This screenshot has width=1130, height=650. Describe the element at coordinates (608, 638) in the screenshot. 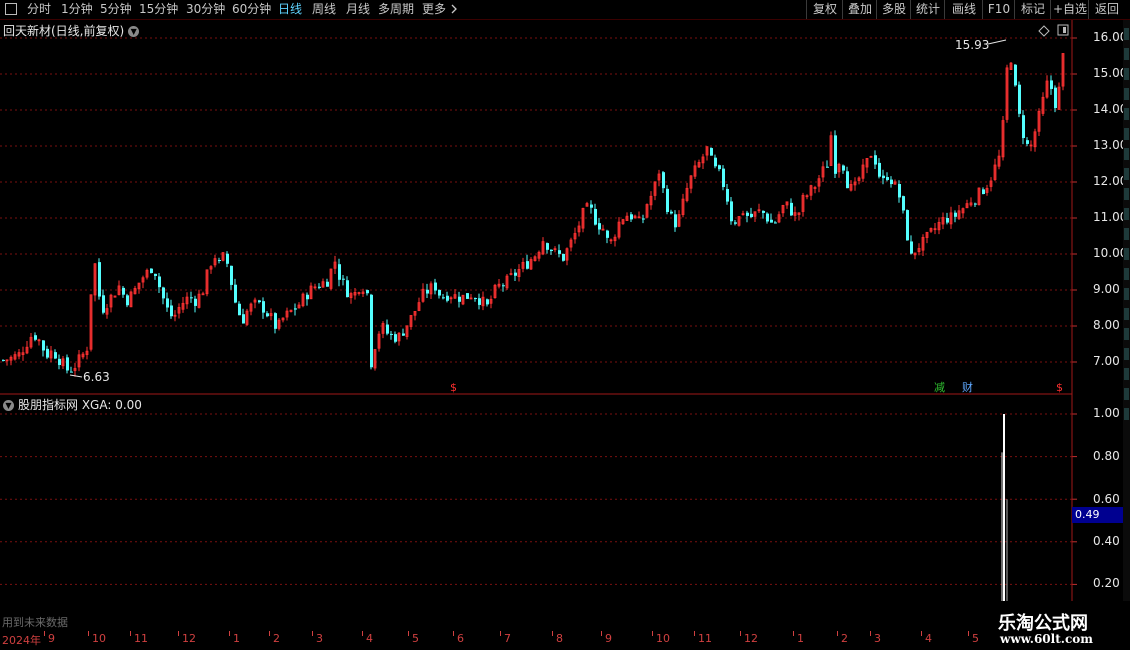

I see `date-label: 9` at that location.